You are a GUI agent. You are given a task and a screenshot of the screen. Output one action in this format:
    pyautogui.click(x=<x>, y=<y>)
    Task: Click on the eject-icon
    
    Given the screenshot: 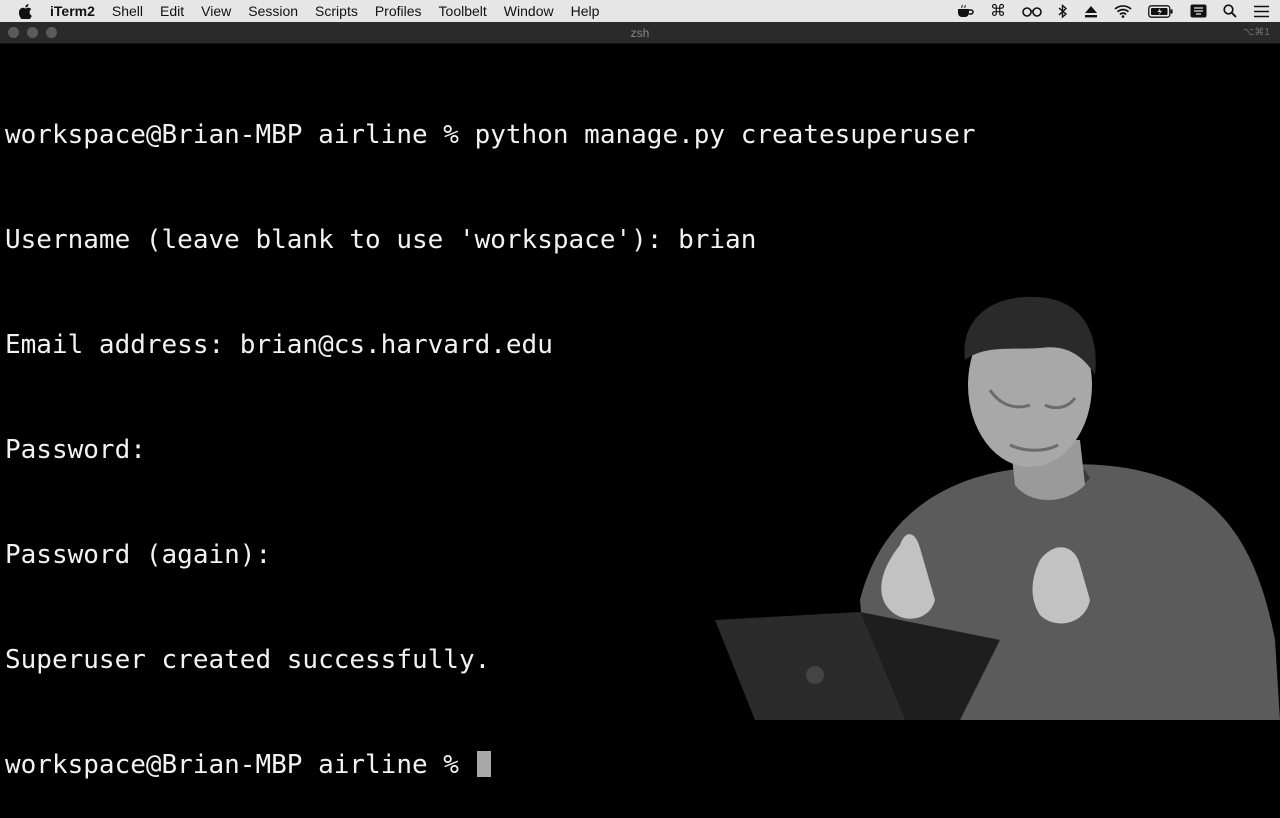 What is the action you would take?
    pyautogui.click(x=1091, y=11)
    